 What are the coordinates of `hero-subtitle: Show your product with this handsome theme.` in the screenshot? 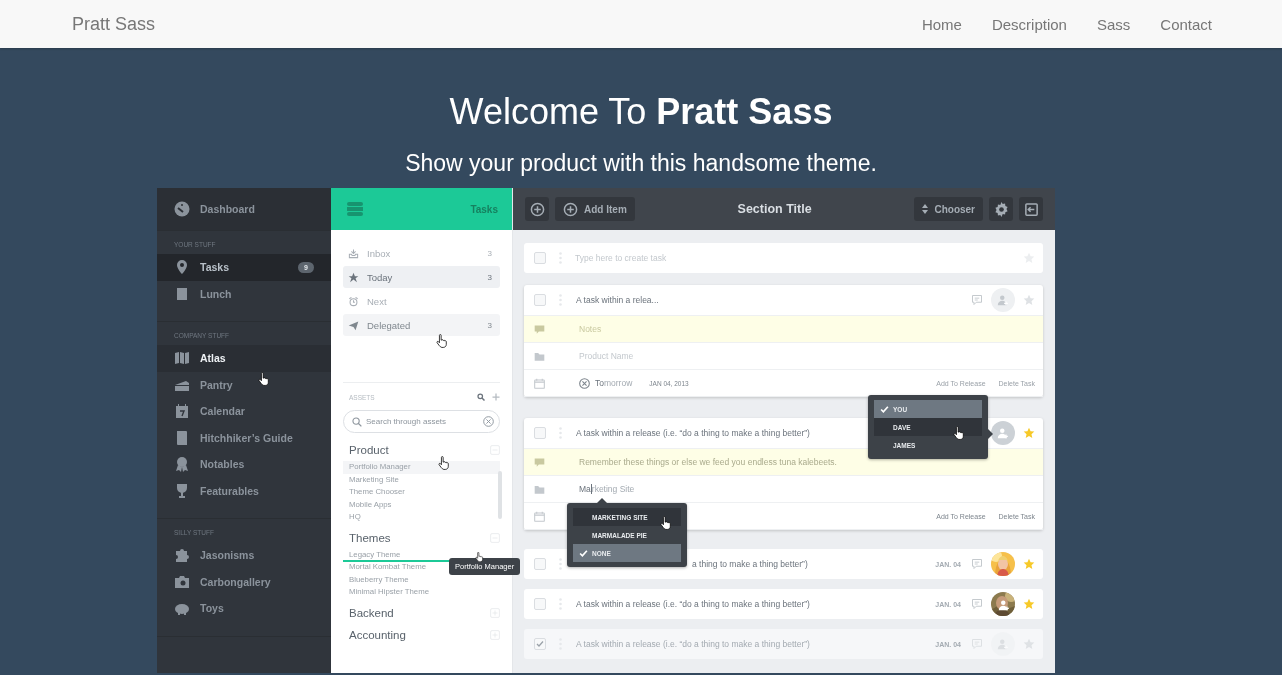 It's located at (641, 163).